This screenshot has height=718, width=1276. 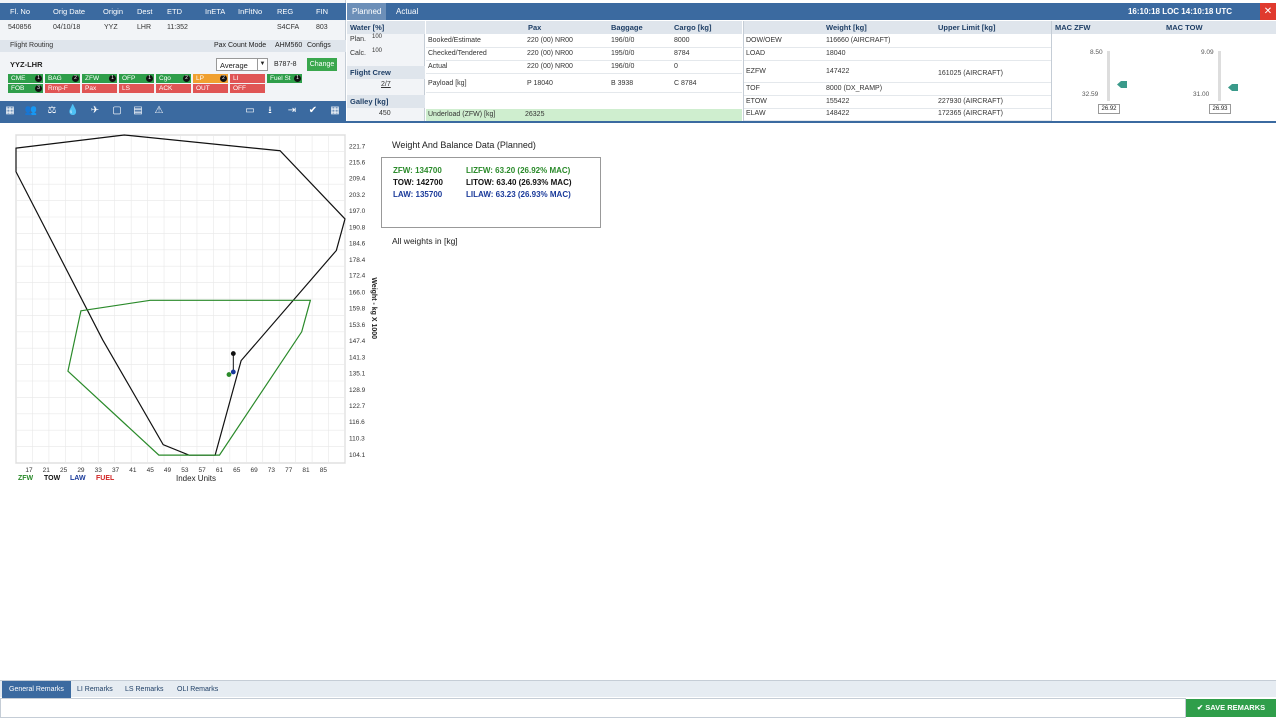 I want to click on wb-title: Weight And Balance Data (Planned), so click(x=464, y=145).